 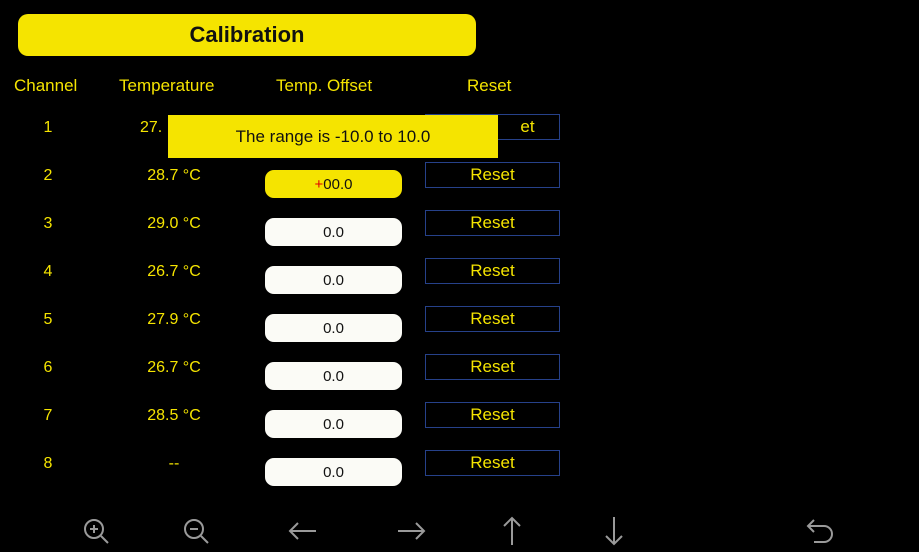 What do you see at coordinates (174, 175) in the screenshot?
I see `temperature-value: 28.7 °C` at bounding box center [174, 175].